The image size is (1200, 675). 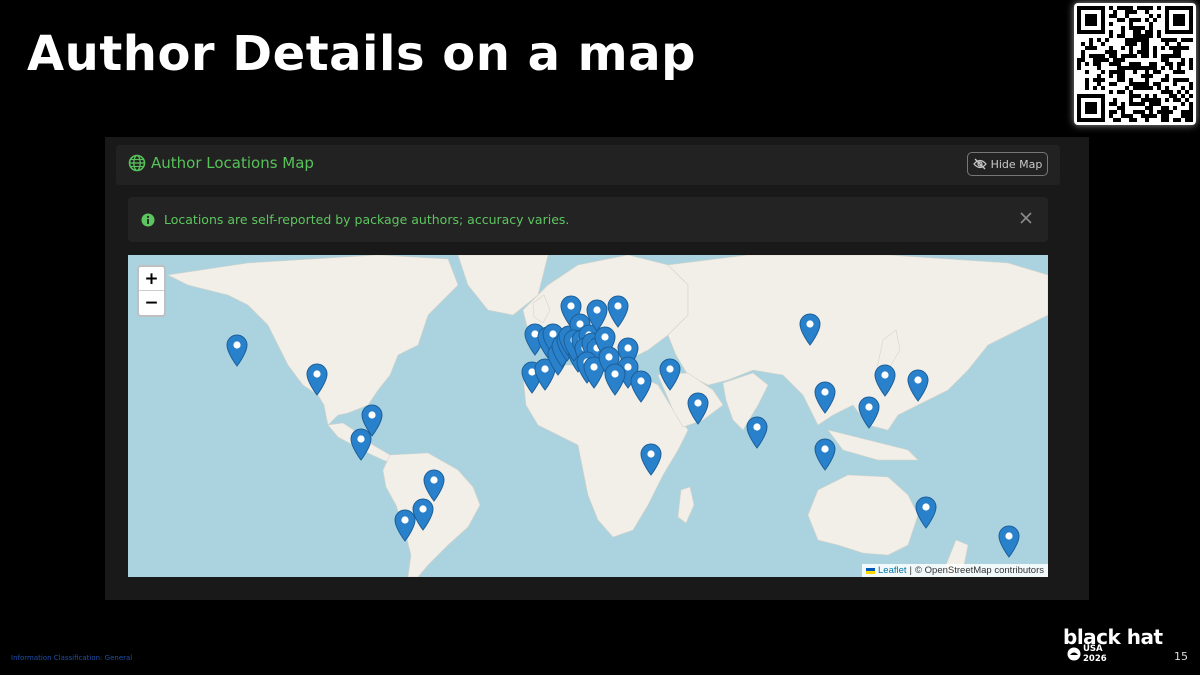 What do you see at coordinates (871, 570) in the screenshot?
I see `ukraine-flag-icon` at bounding box center [871, 570].